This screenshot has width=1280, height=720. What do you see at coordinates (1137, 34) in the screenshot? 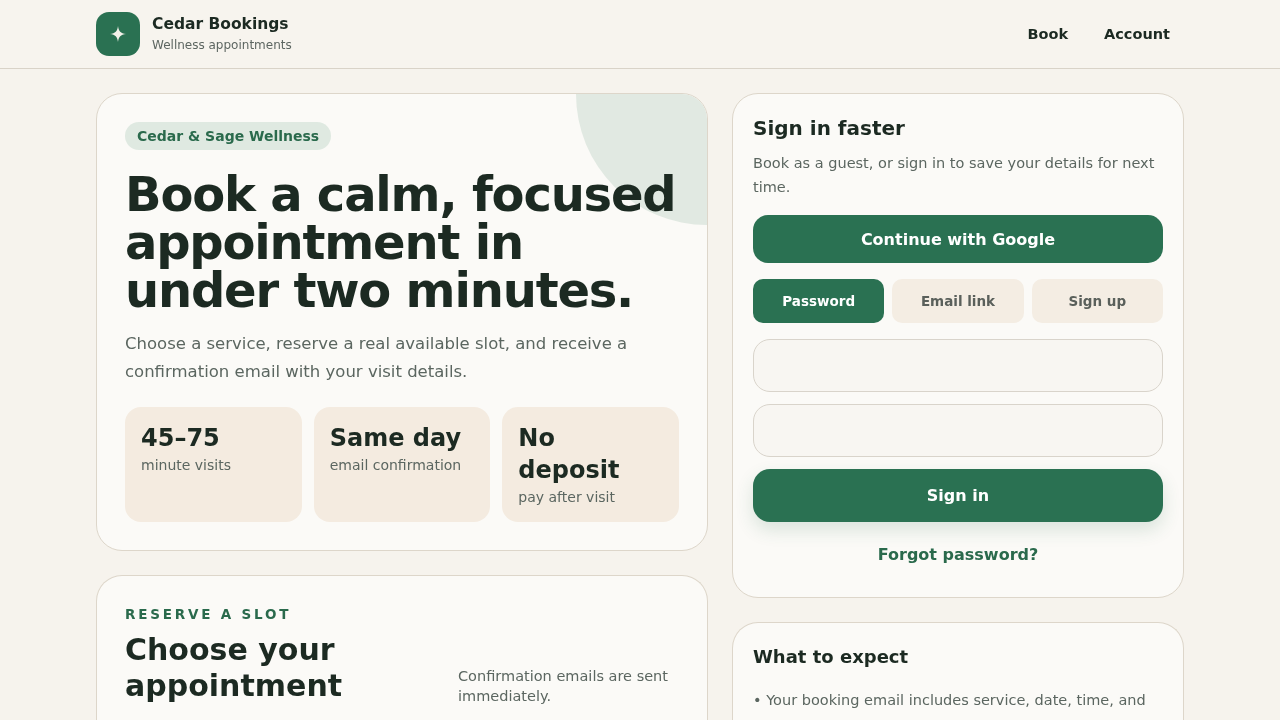
I see `nav-link: Account` at bounding box center [1137, 34].